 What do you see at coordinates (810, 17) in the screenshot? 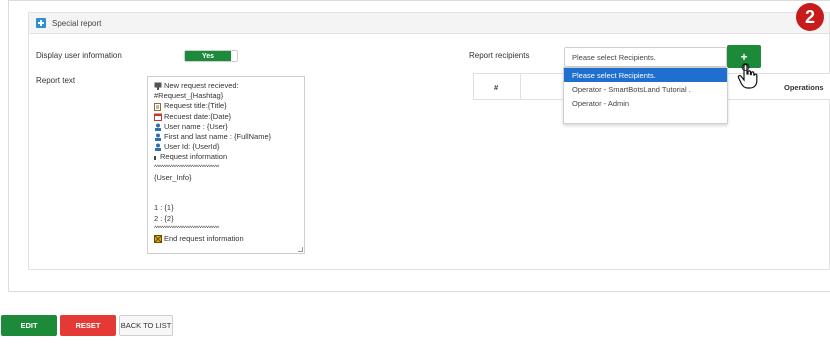
I see `step-number-badge: 2` at bounding box center [810, 17].